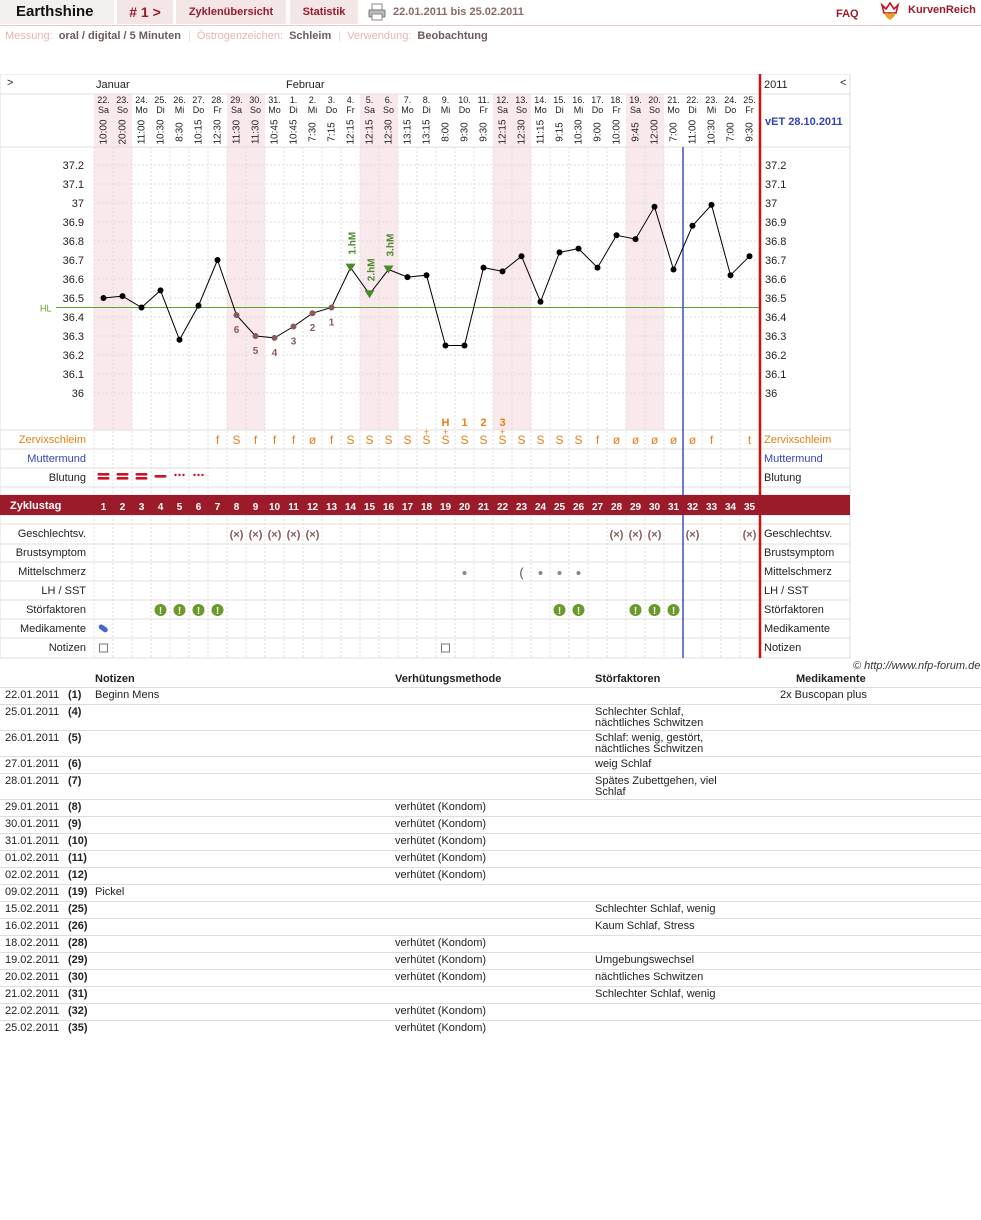  Describe the element at coordinates (823, 695) in the screenshot. I see `medication-cell: 2x Buscopan plus` at that location.